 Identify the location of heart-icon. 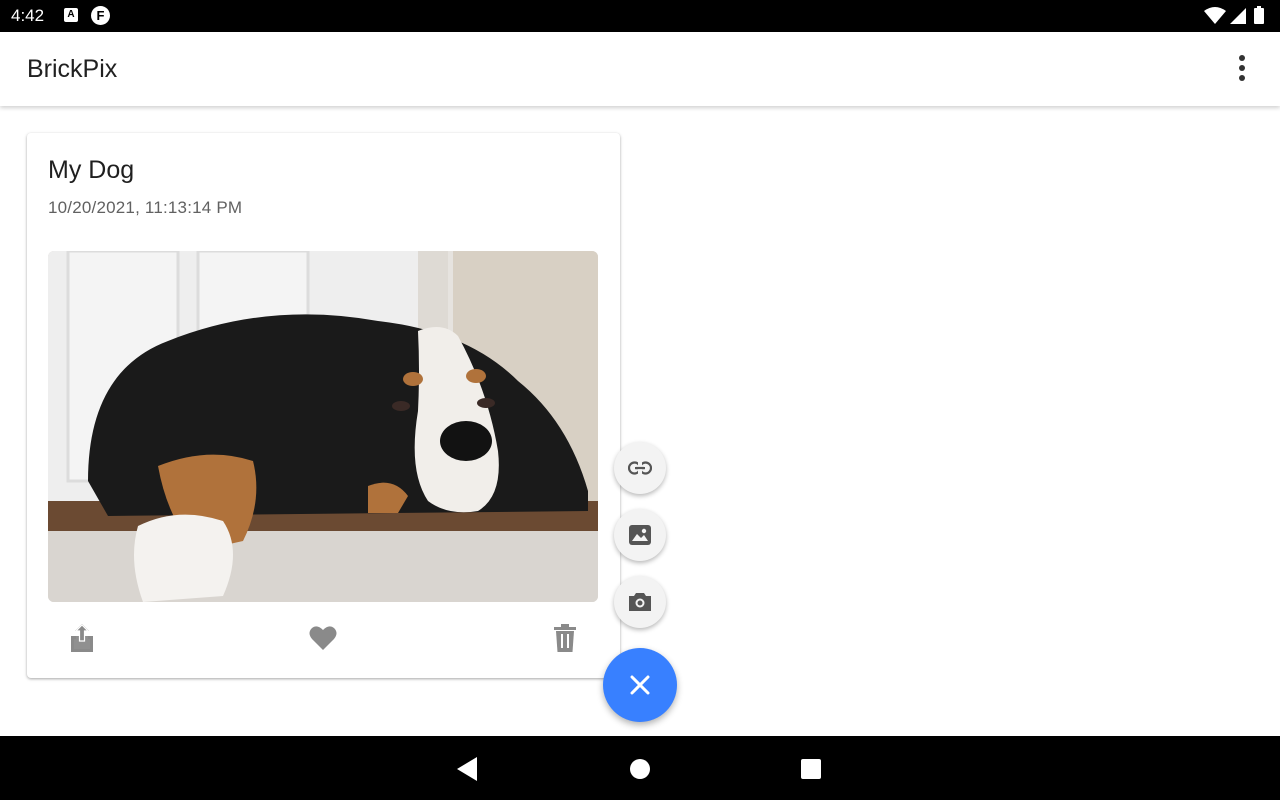
(323, 638).